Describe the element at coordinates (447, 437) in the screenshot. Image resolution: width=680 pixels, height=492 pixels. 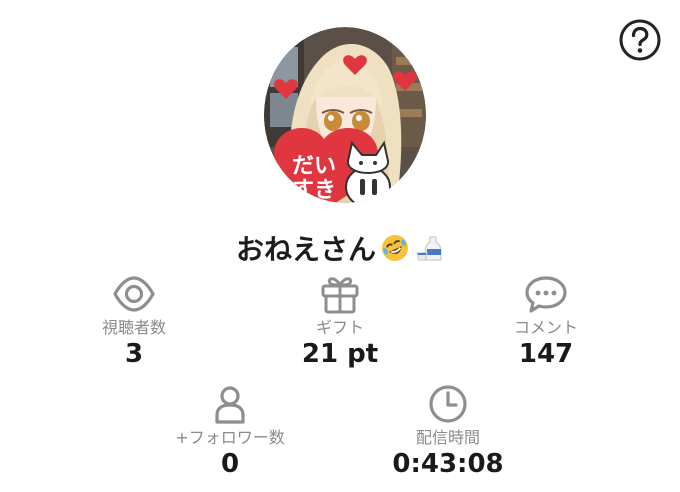
I see `stat-label: 配信時間` at that location.